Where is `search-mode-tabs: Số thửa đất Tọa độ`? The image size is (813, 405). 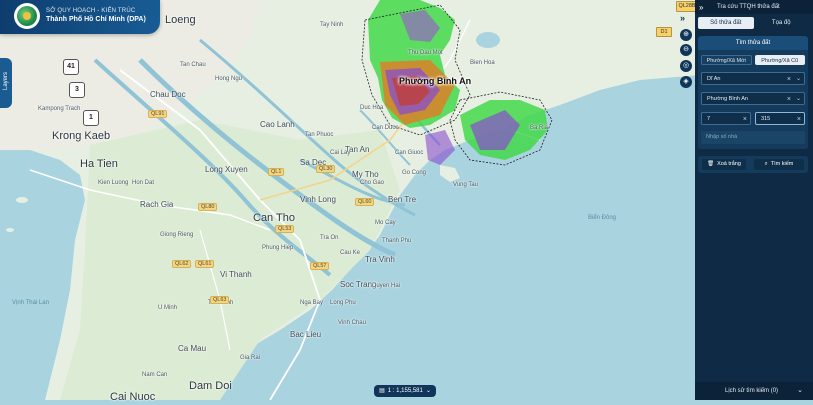 search-mode-tabs: Số thửa đất Tọa độ is located at coordinates (753, 23).